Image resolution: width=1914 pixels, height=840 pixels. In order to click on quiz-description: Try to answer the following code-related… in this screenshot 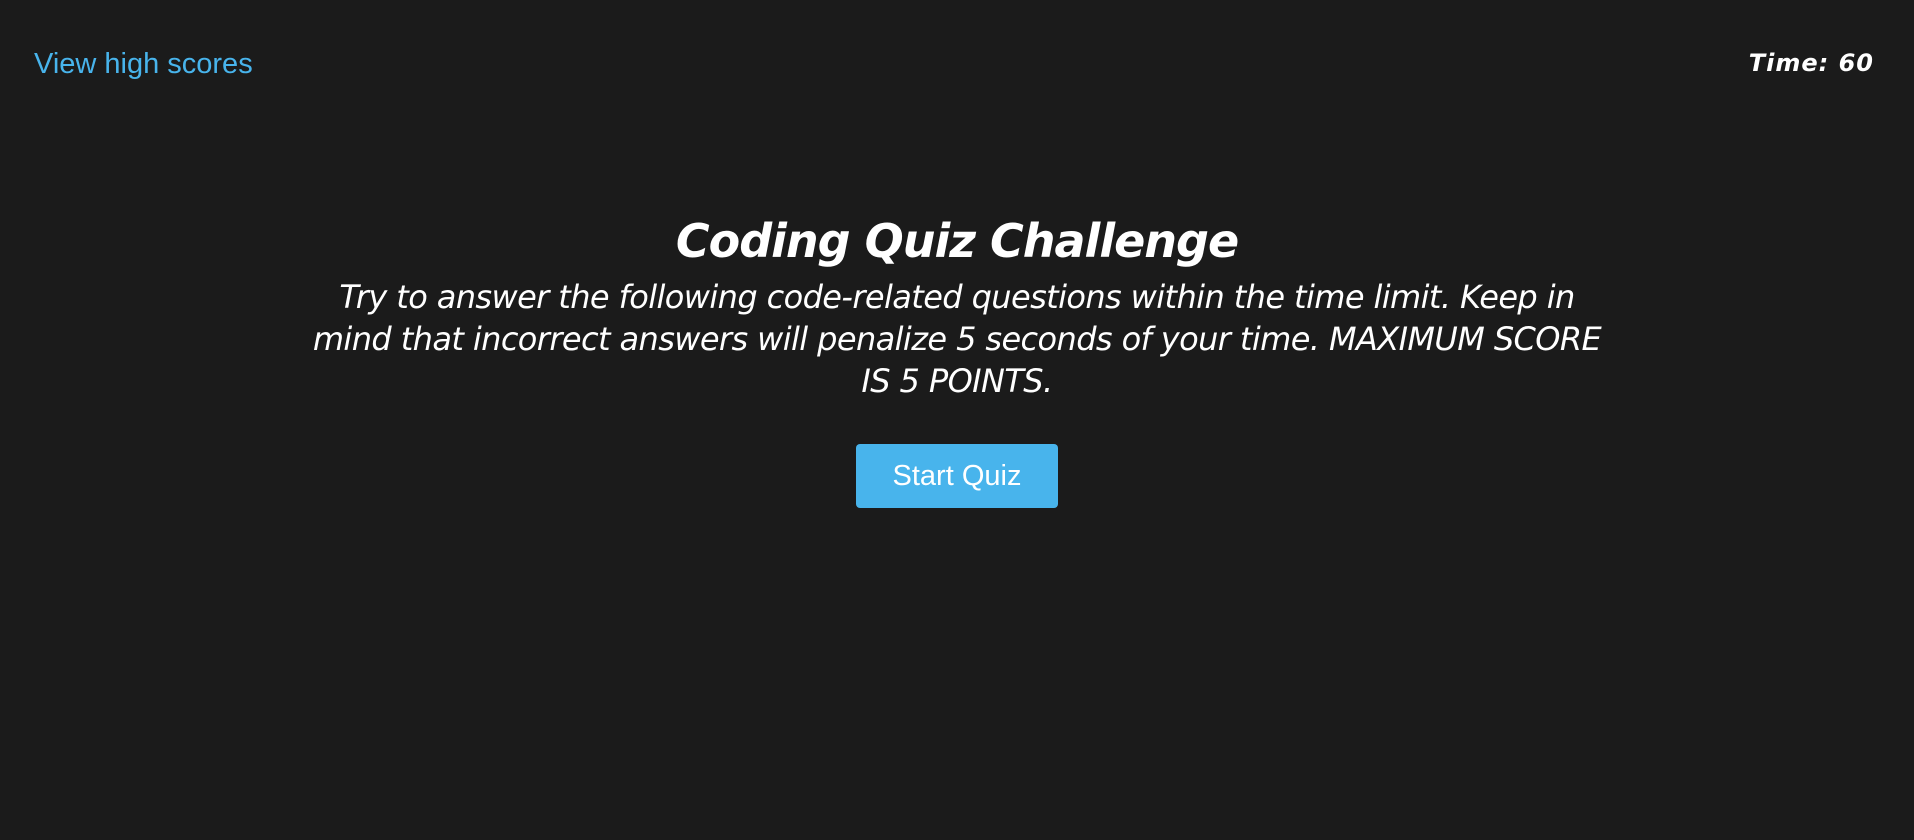, I will do `click(957, 339)`.